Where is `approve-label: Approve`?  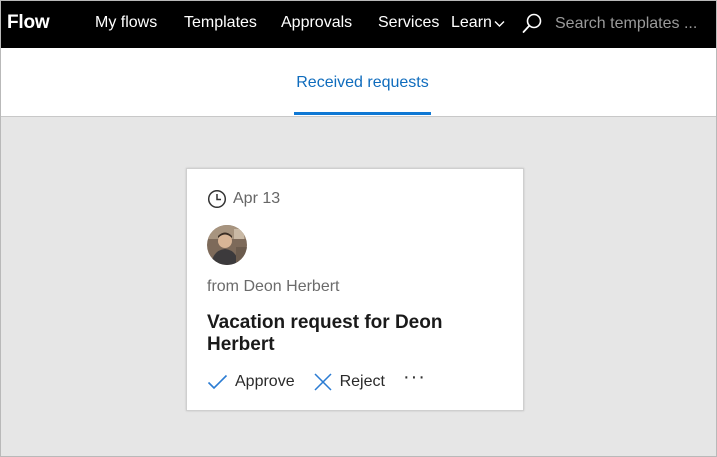
approve-label: Approve is located at coordinates (265, 381).